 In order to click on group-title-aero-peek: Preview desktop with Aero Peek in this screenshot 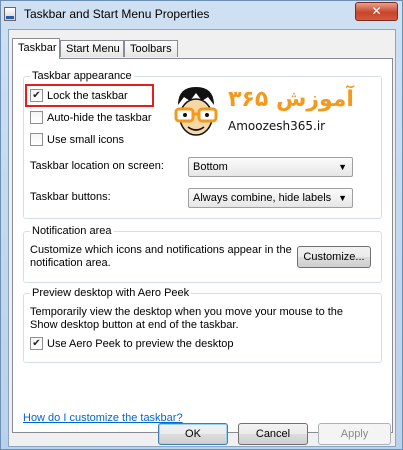, I will do `click(111, 293)`.